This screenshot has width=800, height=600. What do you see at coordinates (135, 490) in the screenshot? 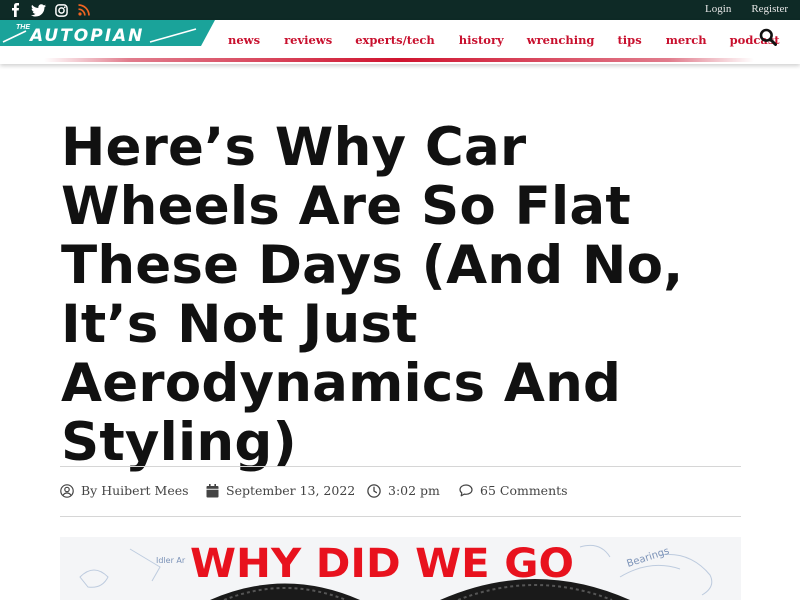
I see `author-name: By Huibert Mees` at bounding box center [135, 490].